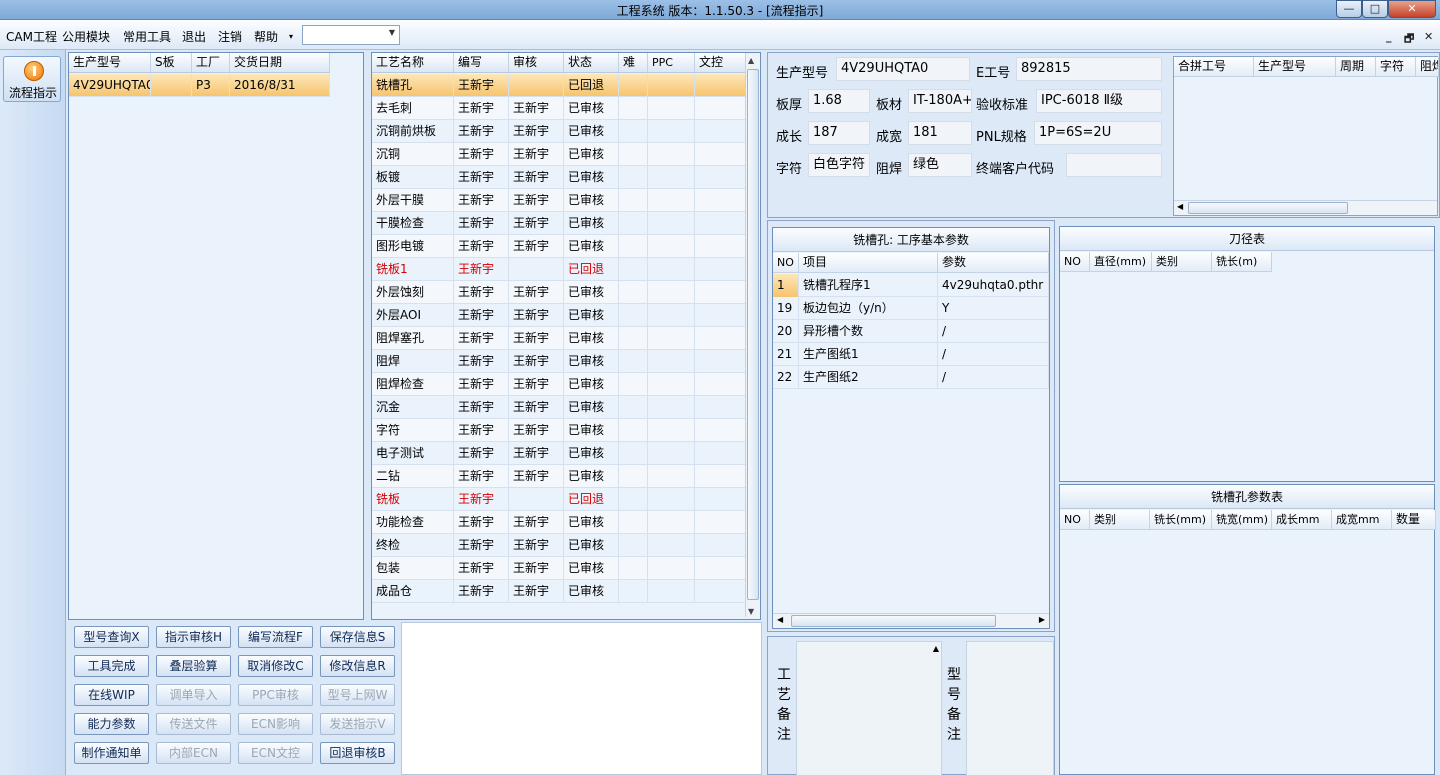  What do you see at coordinates (171, 62) in the screenshot?
I see `col-sboard: S板` at bounding box center [171, 62].